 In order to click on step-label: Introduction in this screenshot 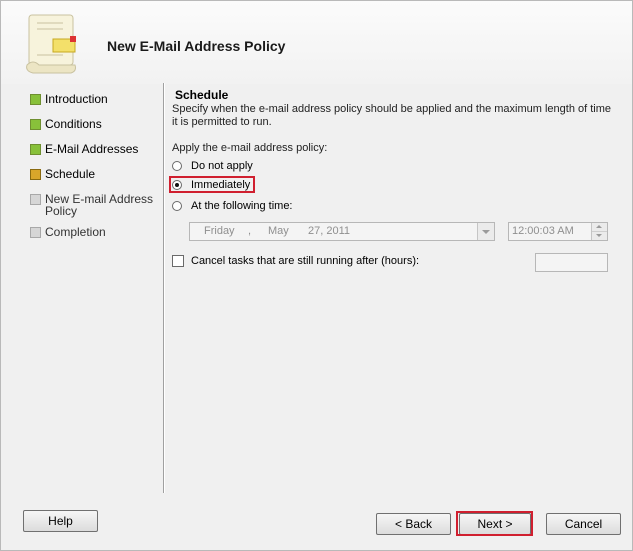, I will do `click(76, 99)`.